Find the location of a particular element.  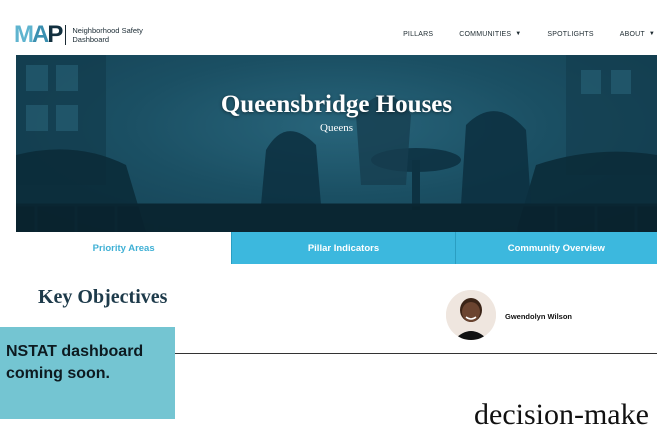

person-photo is located at coordinates (471, 315).